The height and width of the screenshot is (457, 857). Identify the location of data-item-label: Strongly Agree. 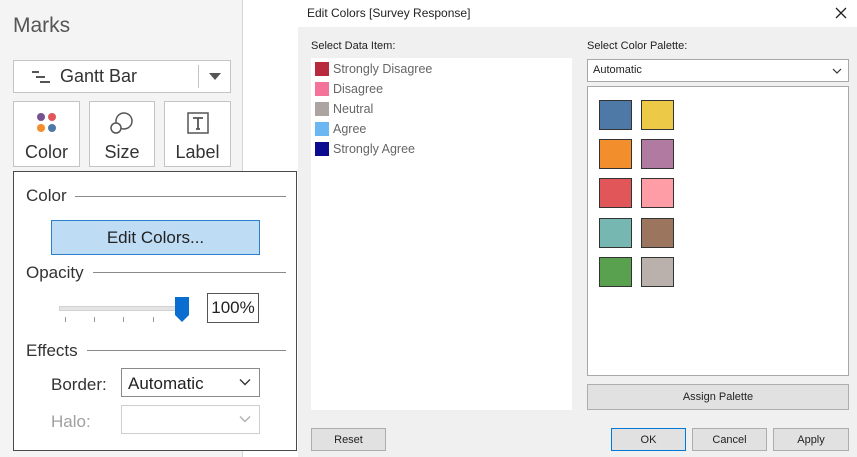
(374, 149).